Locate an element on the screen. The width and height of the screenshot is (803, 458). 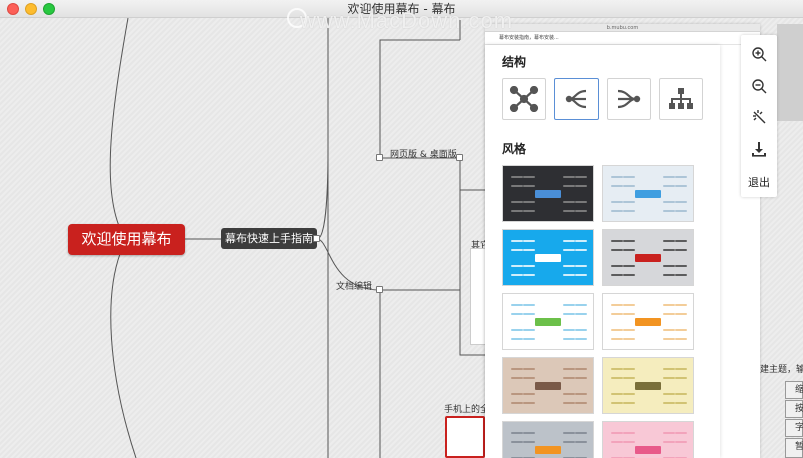
phone-preview-card is located at coordinates (465, 437).